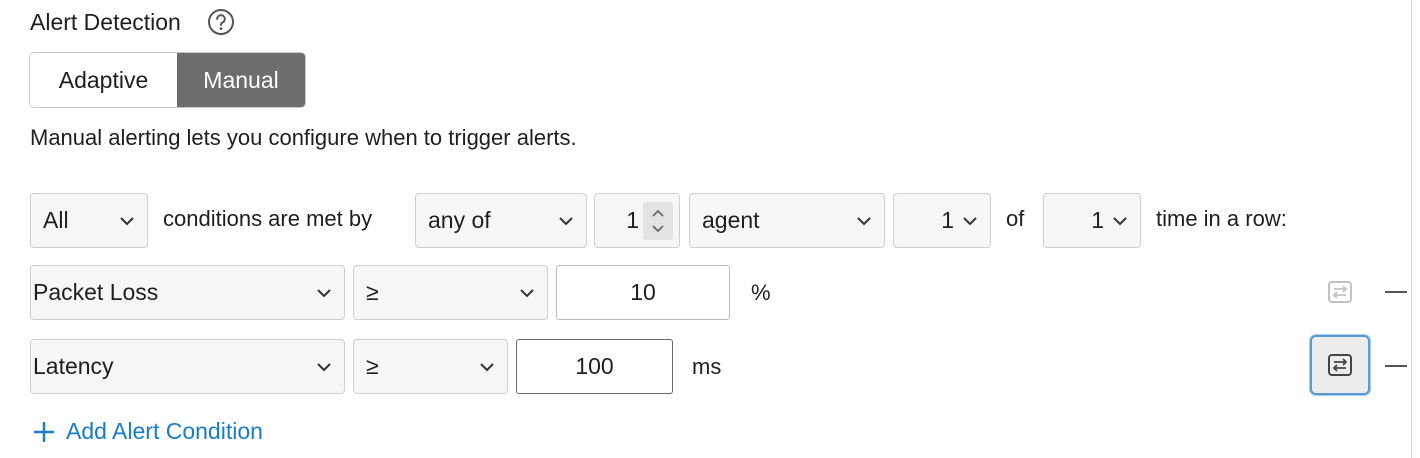 The width and height of the screenshot is (1420, 458). I want to click on condition-metric-select: Packet Loss, so click(187, 292).